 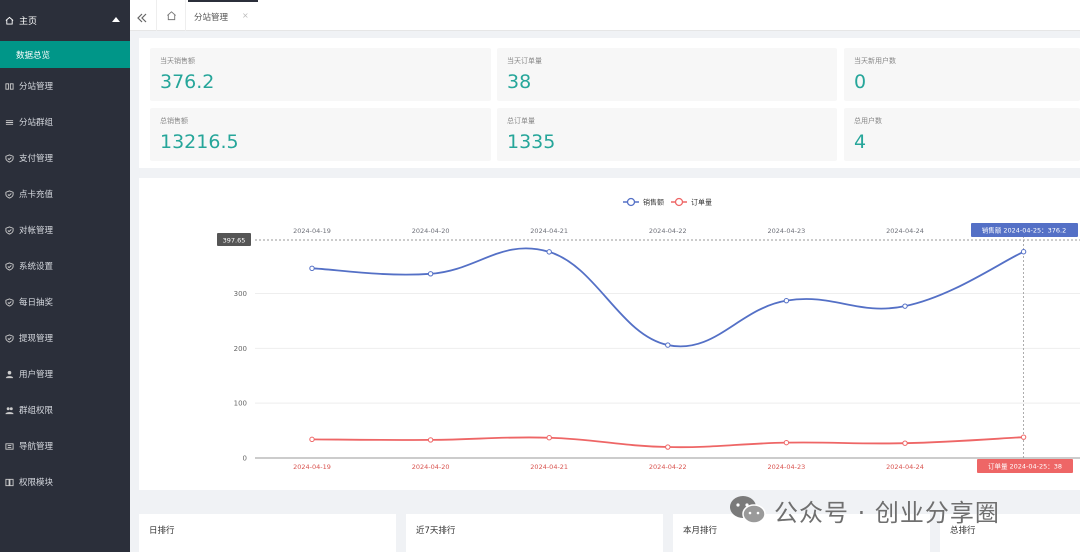 What do you see at coordinates (700, 531) in the screenshot?
I see `ranking-title: 本月排行` at bounding box center [700, 531].